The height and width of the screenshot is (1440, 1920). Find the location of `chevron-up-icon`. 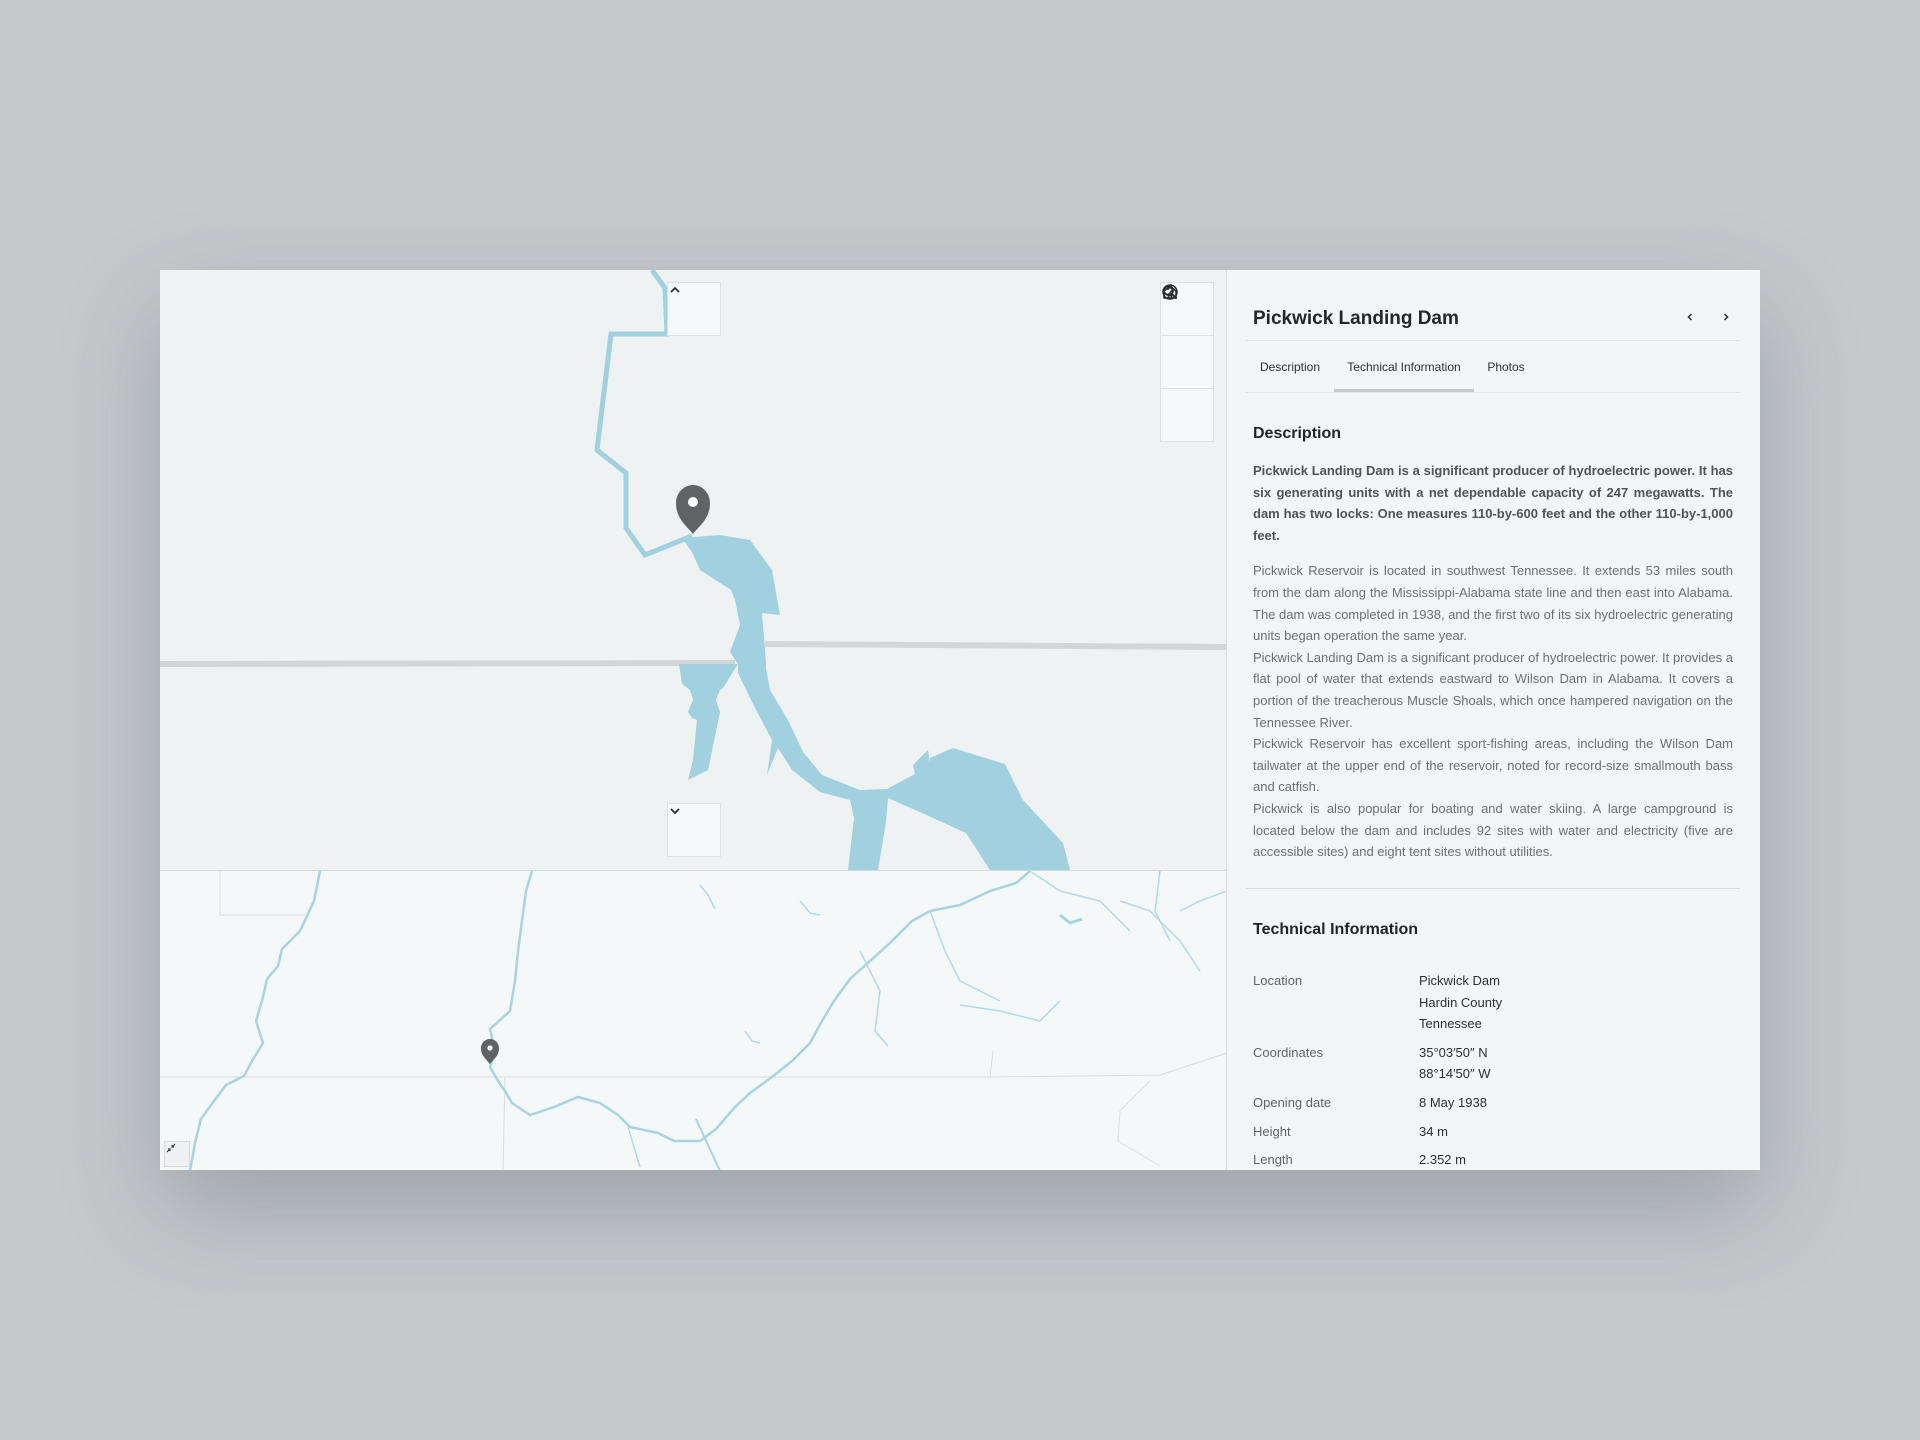

chevron-up-icon is located at coordinates (675, 289).